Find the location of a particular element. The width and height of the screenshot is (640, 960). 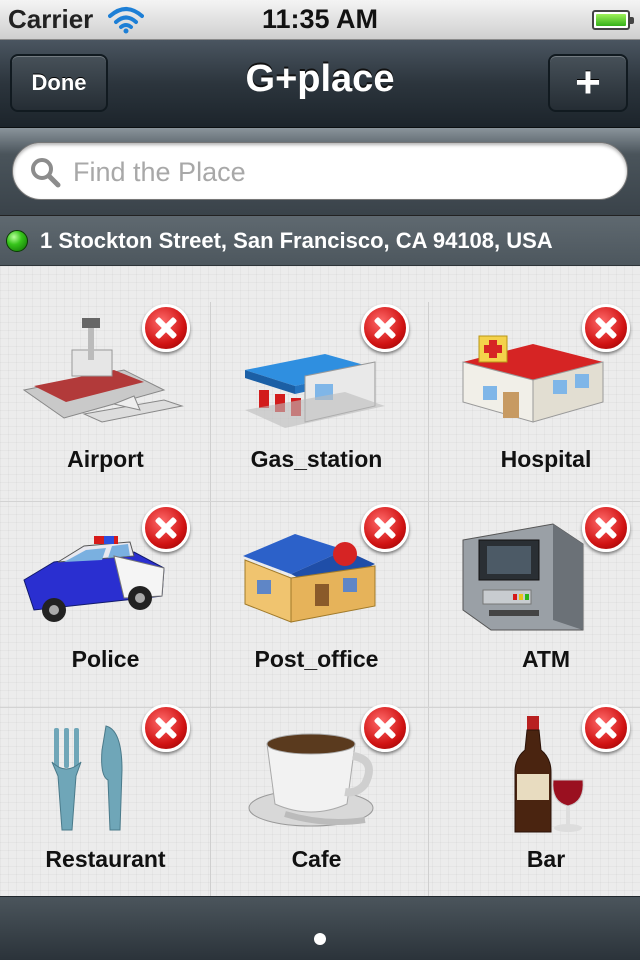

place-label: Police is located at coordinates (105, 659).